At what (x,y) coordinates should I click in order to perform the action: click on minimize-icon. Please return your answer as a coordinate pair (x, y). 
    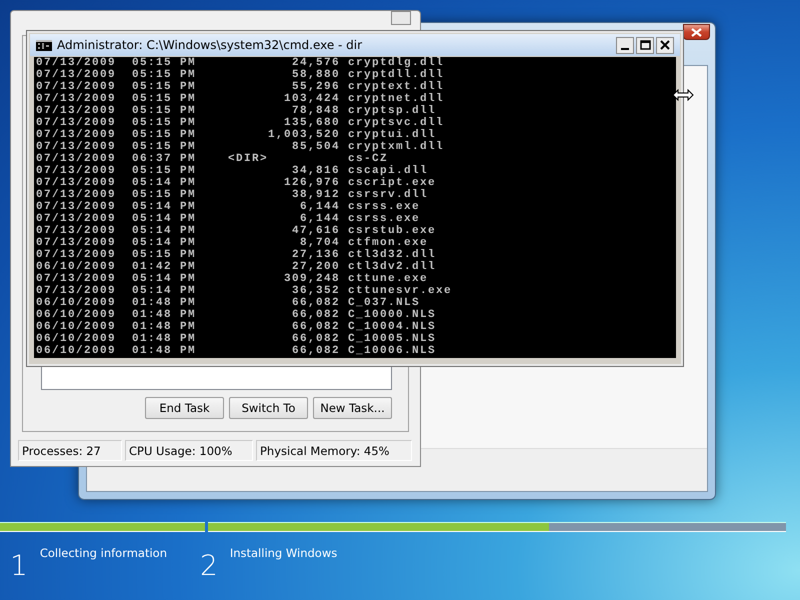
    Looking at the image, I should click on (625, 49).